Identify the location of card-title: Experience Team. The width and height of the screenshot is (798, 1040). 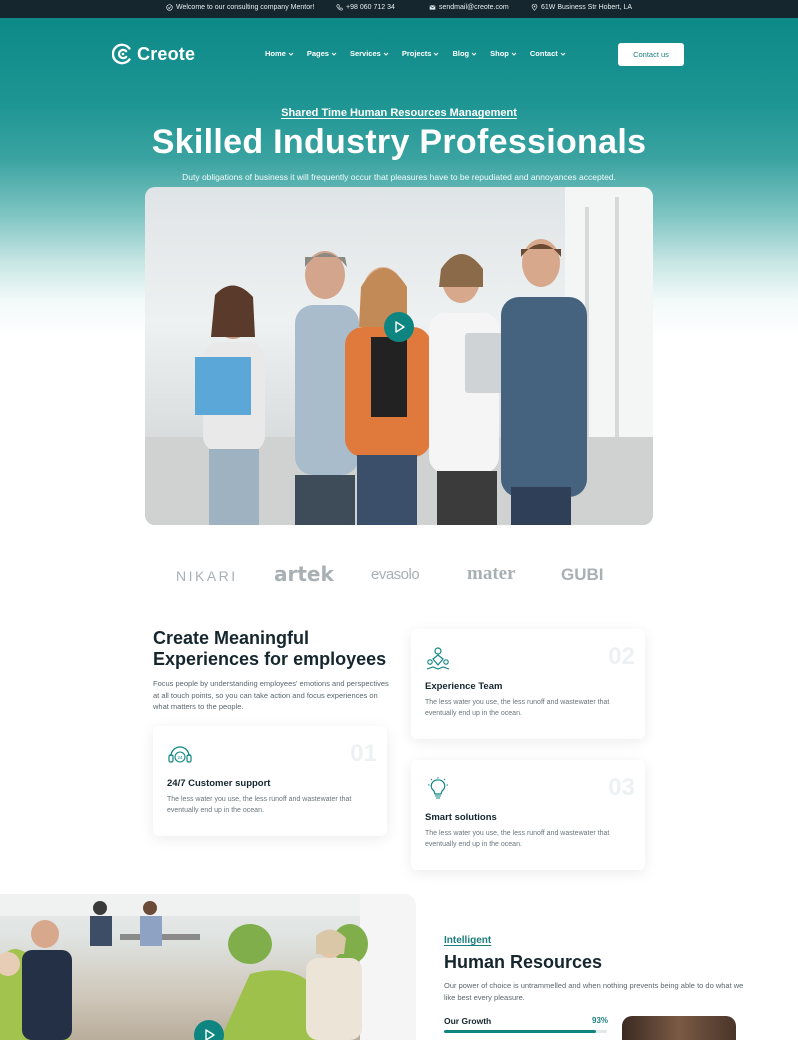
(464, 686).